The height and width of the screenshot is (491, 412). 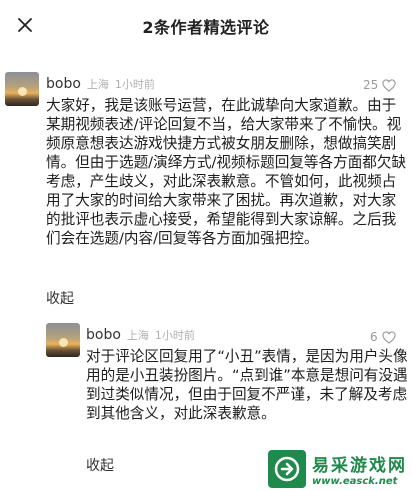 I want to click on like-button: 6, so click(x=383, y=337).